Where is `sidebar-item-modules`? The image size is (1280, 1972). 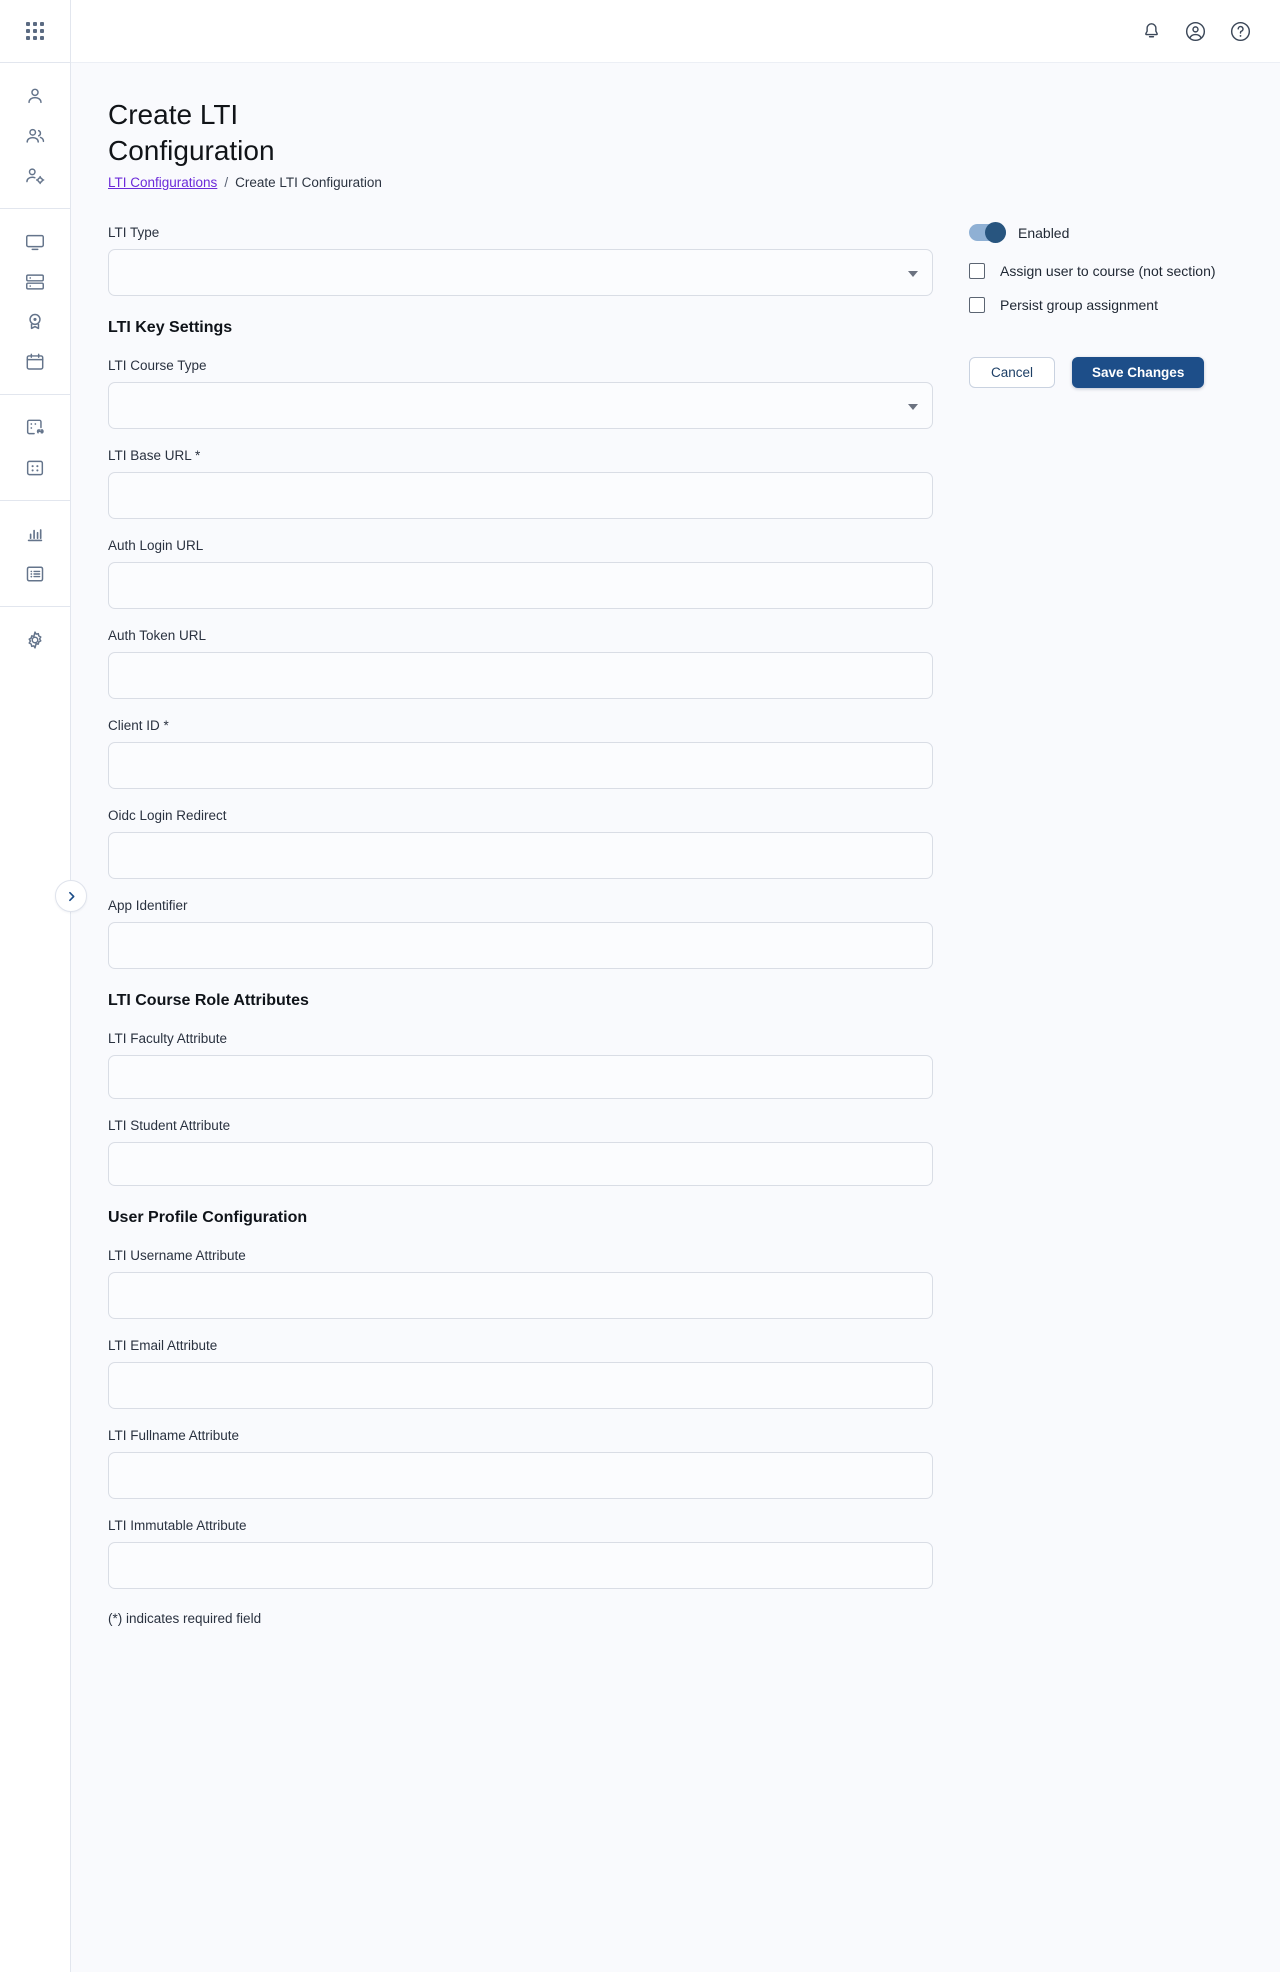 sidebar-item-modules is located at coordinates (35, 468).